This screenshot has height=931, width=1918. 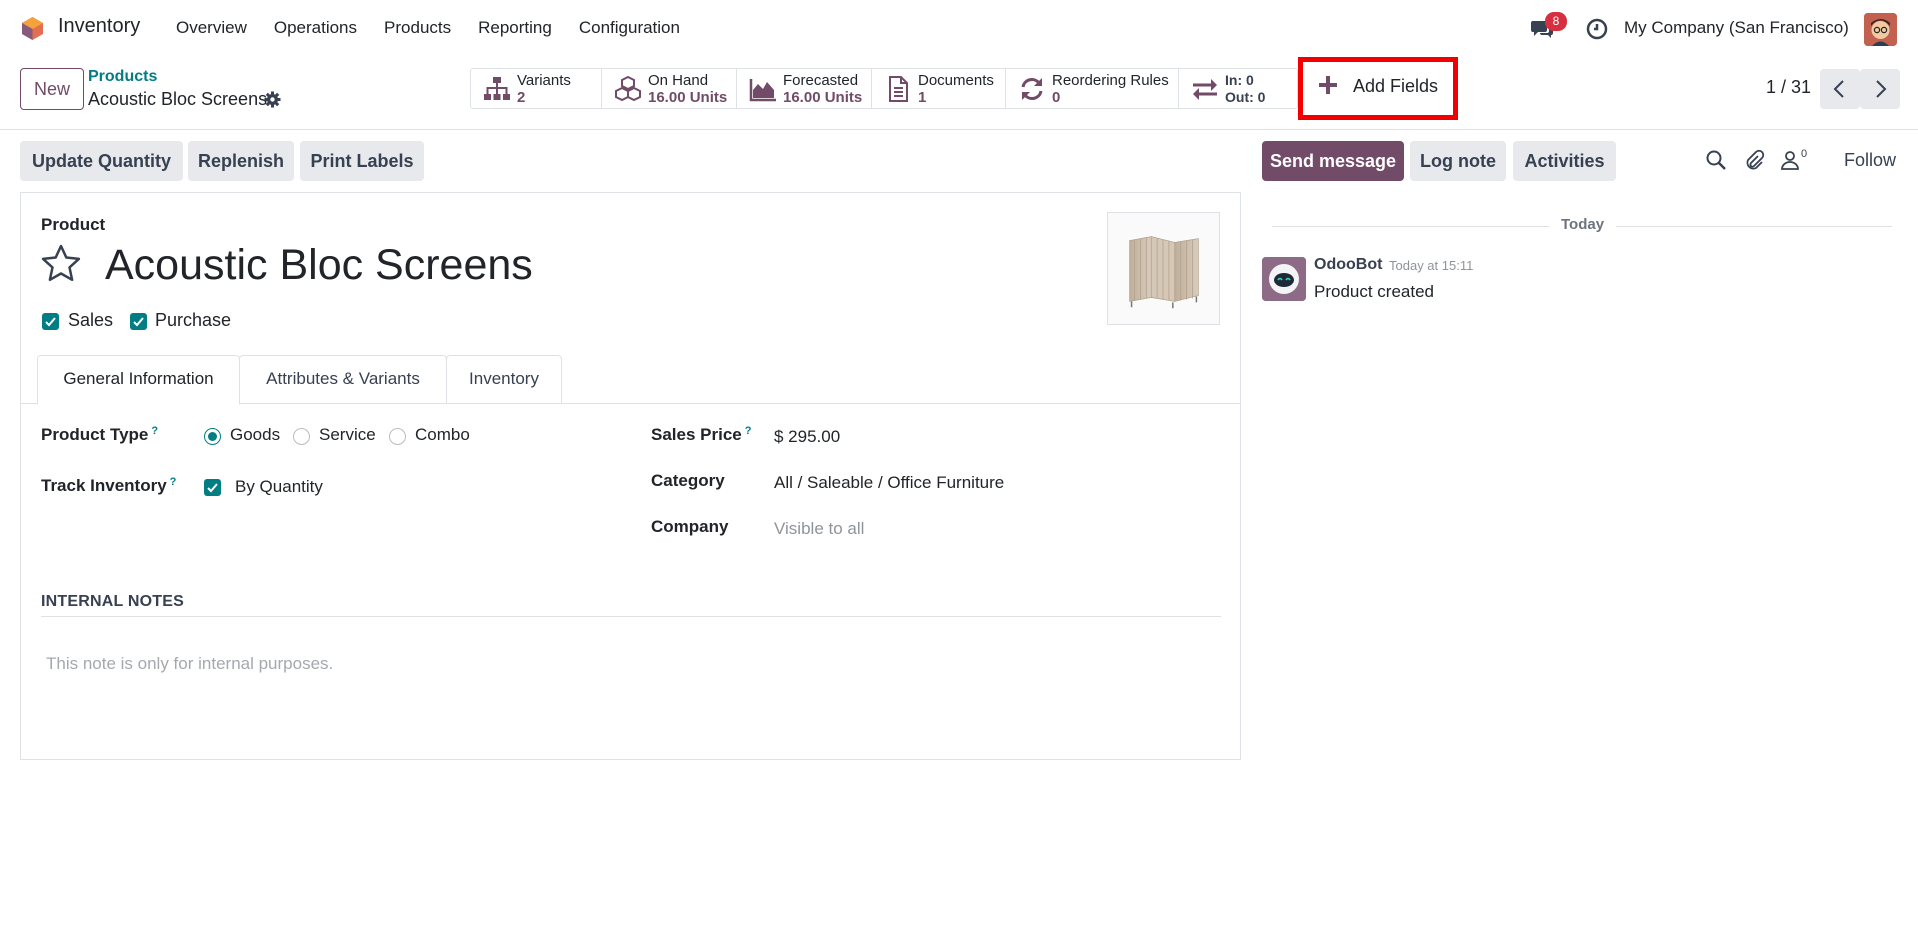 I want to click on in-count: In: 0, so click(x=1239, y=79).